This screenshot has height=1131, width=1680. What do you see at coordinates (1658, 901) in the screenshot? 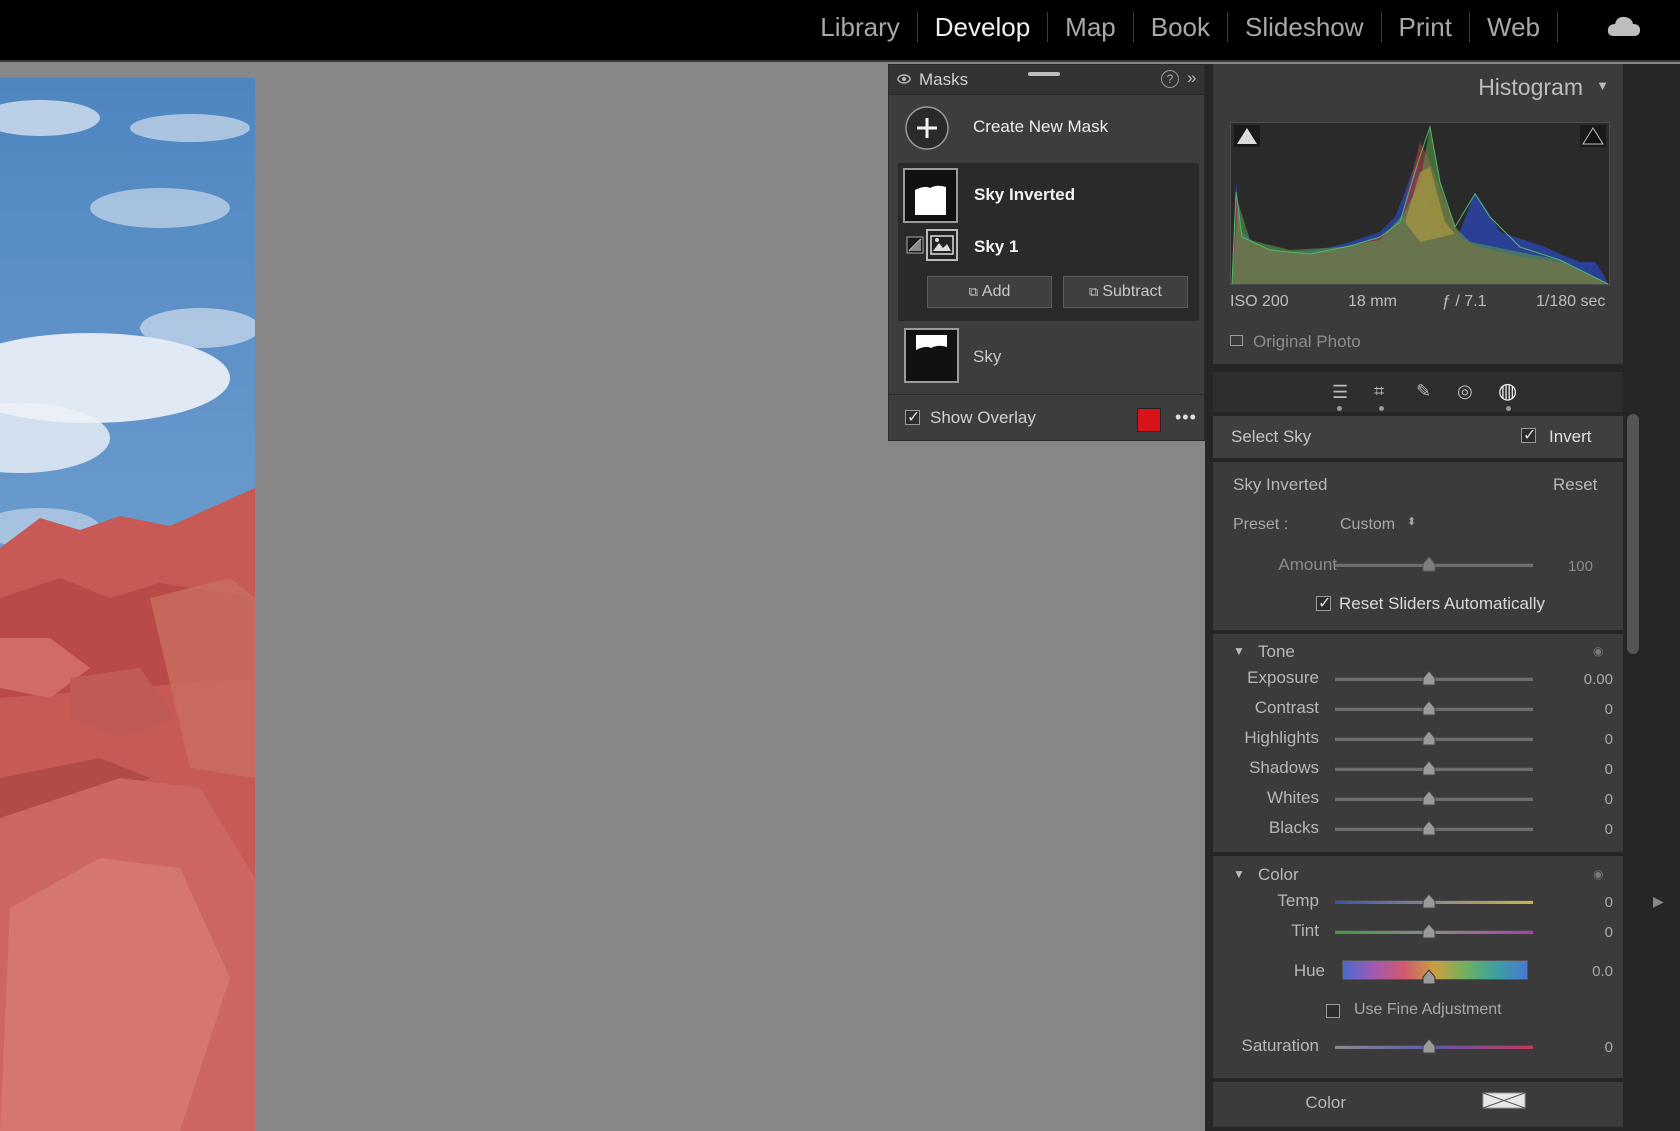
I see `expand-right-panel-icon: ▶` at bounding box center [1658, 901].